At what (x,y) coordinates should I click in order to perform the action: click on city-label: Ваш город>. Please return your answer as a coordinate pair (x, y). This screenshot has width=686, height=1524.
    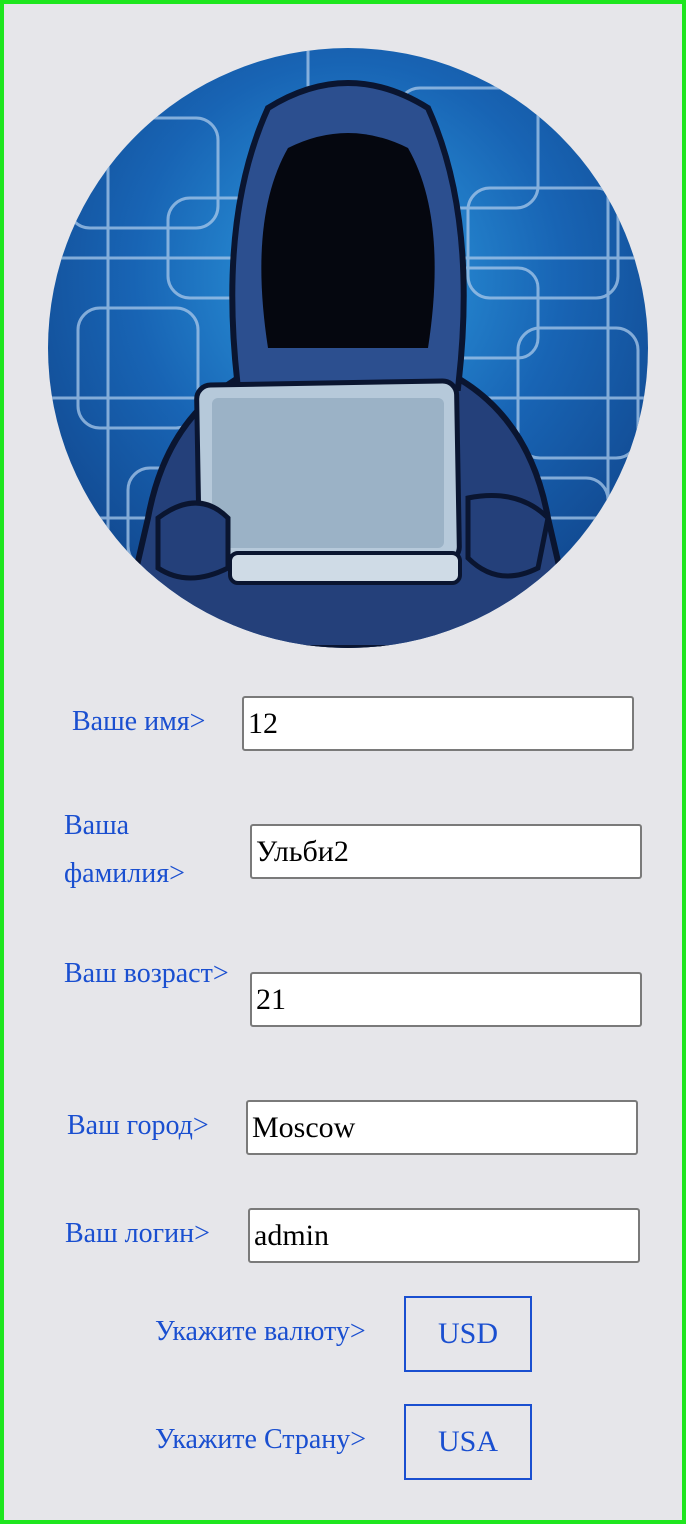
    Looking at the image, I should click on (138, 1125).